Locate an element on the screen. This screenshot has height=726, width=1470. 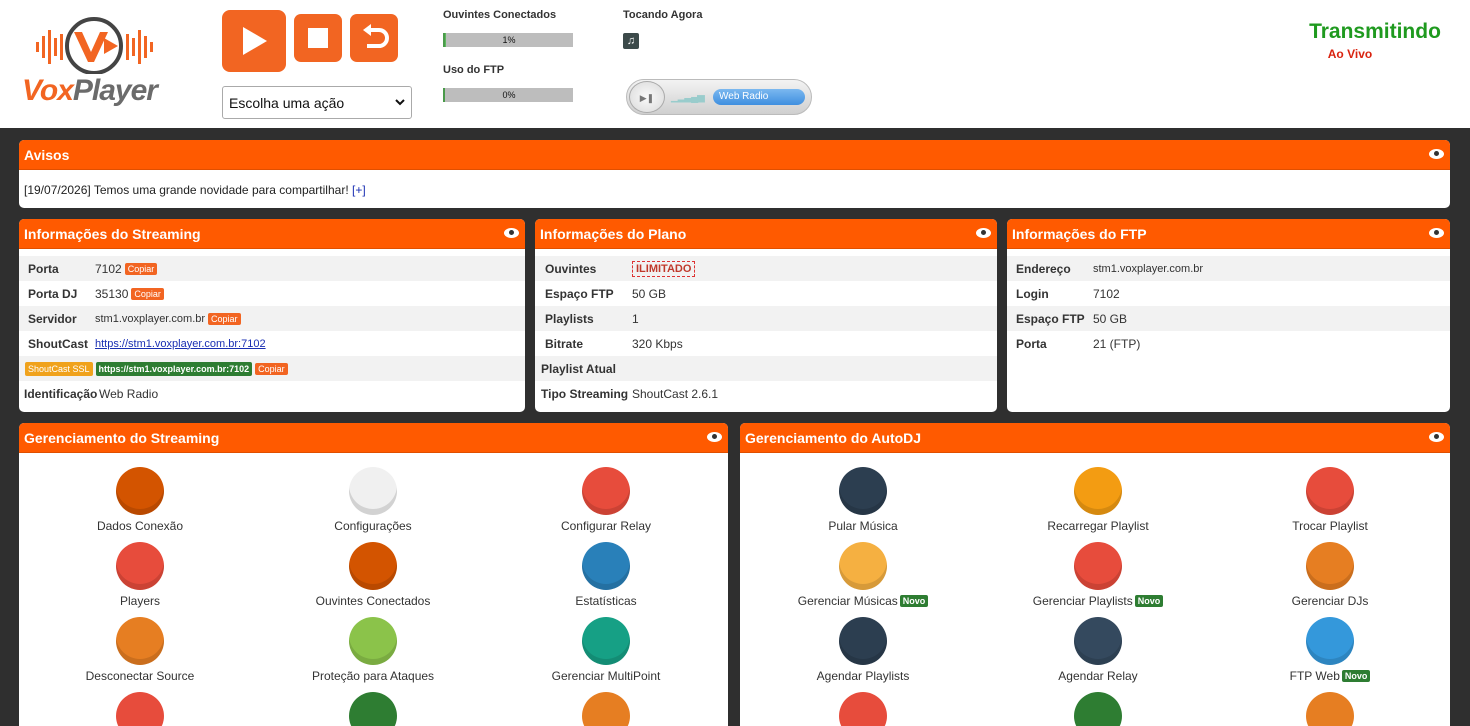
restart-icon is located at coordinates (376, 36).